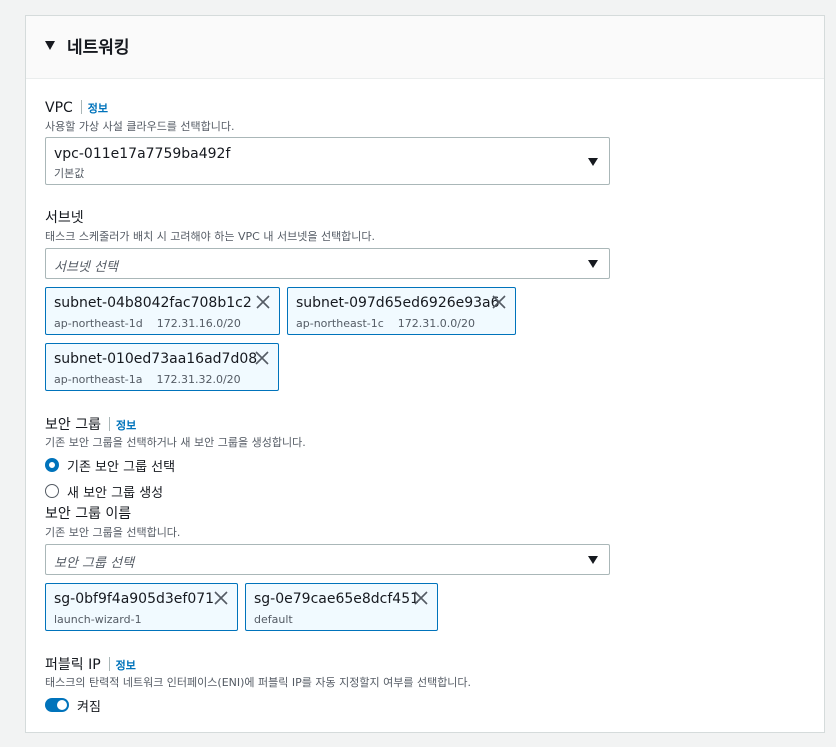 This screenshot has width=836, height=747. I want to click on security-group-token: sg-0e79cae65e8dcf451 default, so click(341, 607).